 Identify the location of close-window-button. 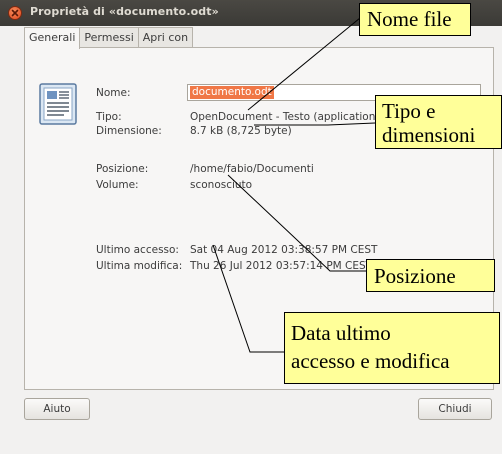
(15, 13).